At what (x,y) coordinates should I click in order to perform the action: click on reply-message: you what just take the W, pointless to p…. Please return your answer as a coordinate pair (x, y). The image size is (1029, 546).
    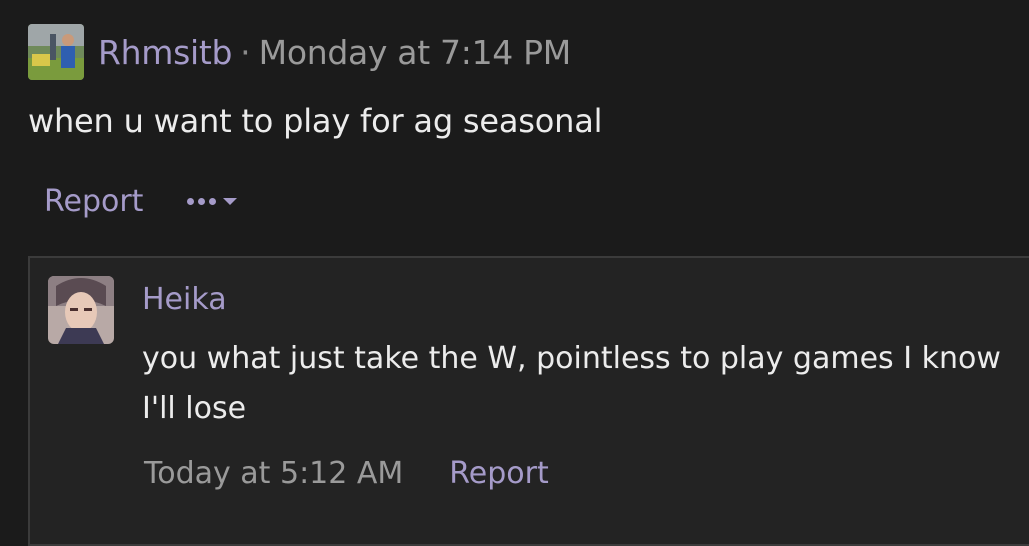
    Looking at the image, I should click on (571, 383).